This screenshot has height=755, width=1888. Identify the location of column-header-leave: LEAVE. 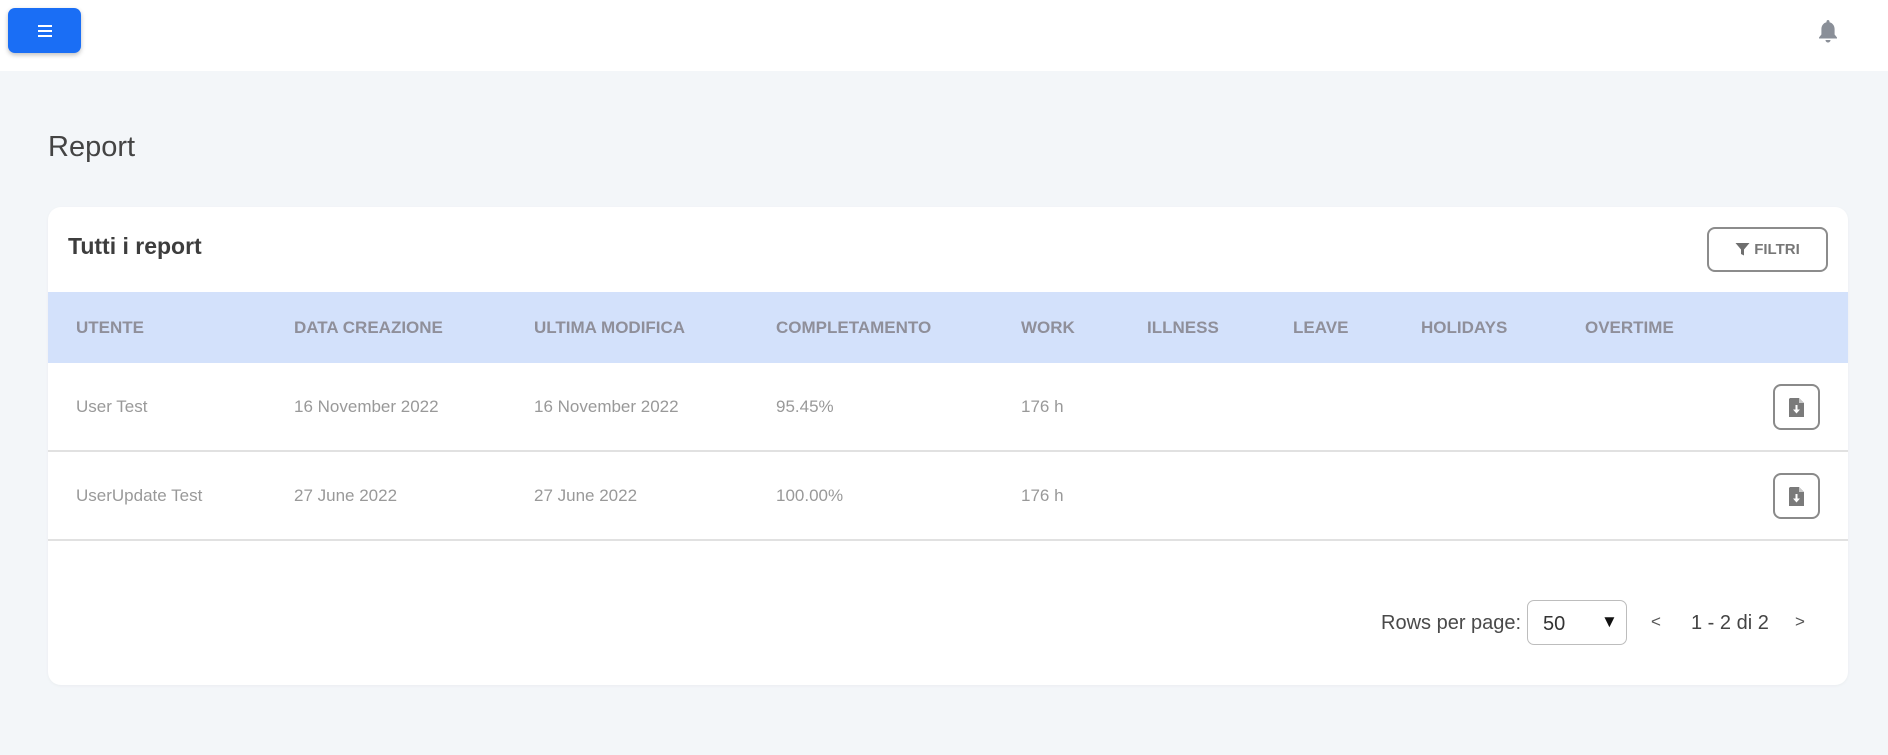
(1320, 327).